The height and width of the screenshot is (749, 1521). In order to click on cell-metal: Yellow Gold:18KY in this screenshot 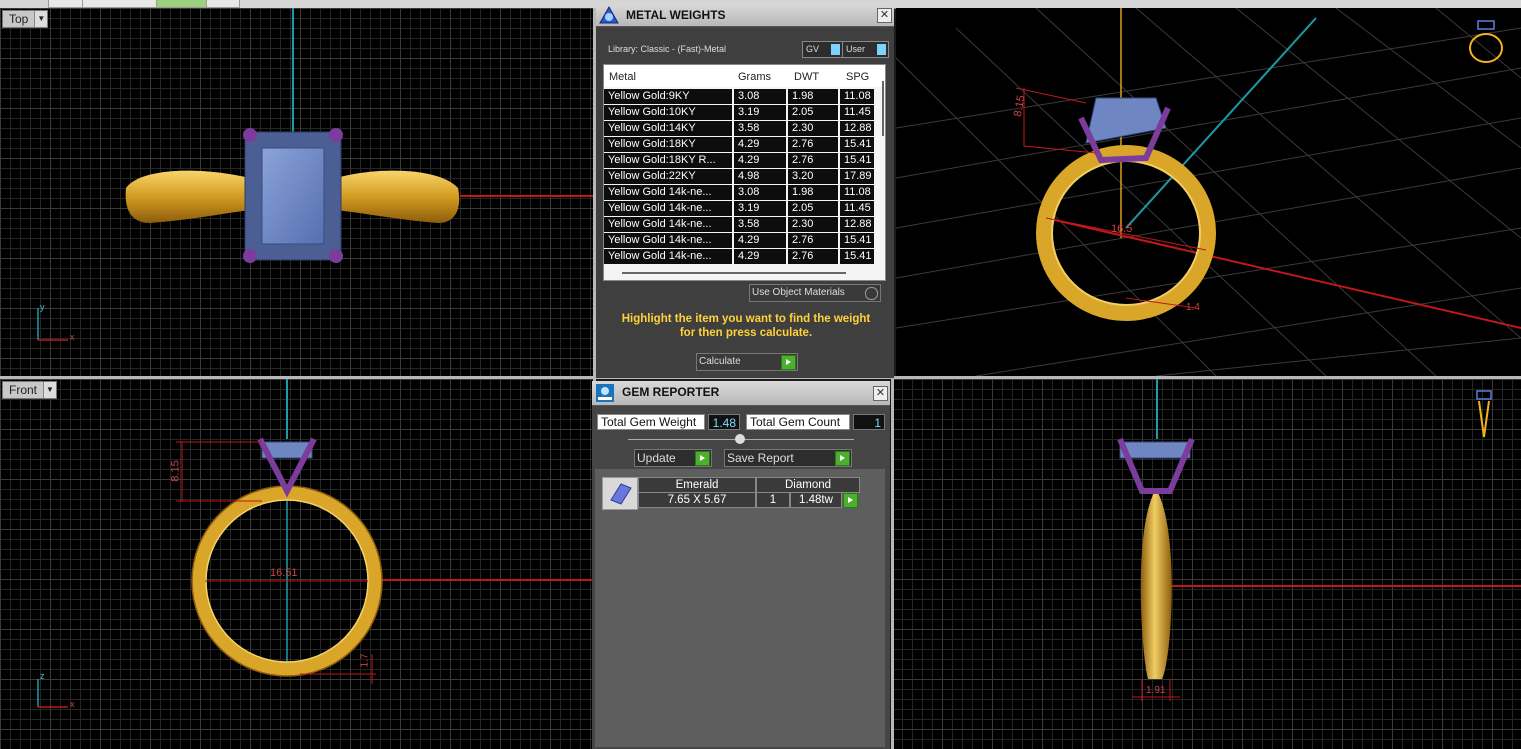, I will do `click(668, 144)`.